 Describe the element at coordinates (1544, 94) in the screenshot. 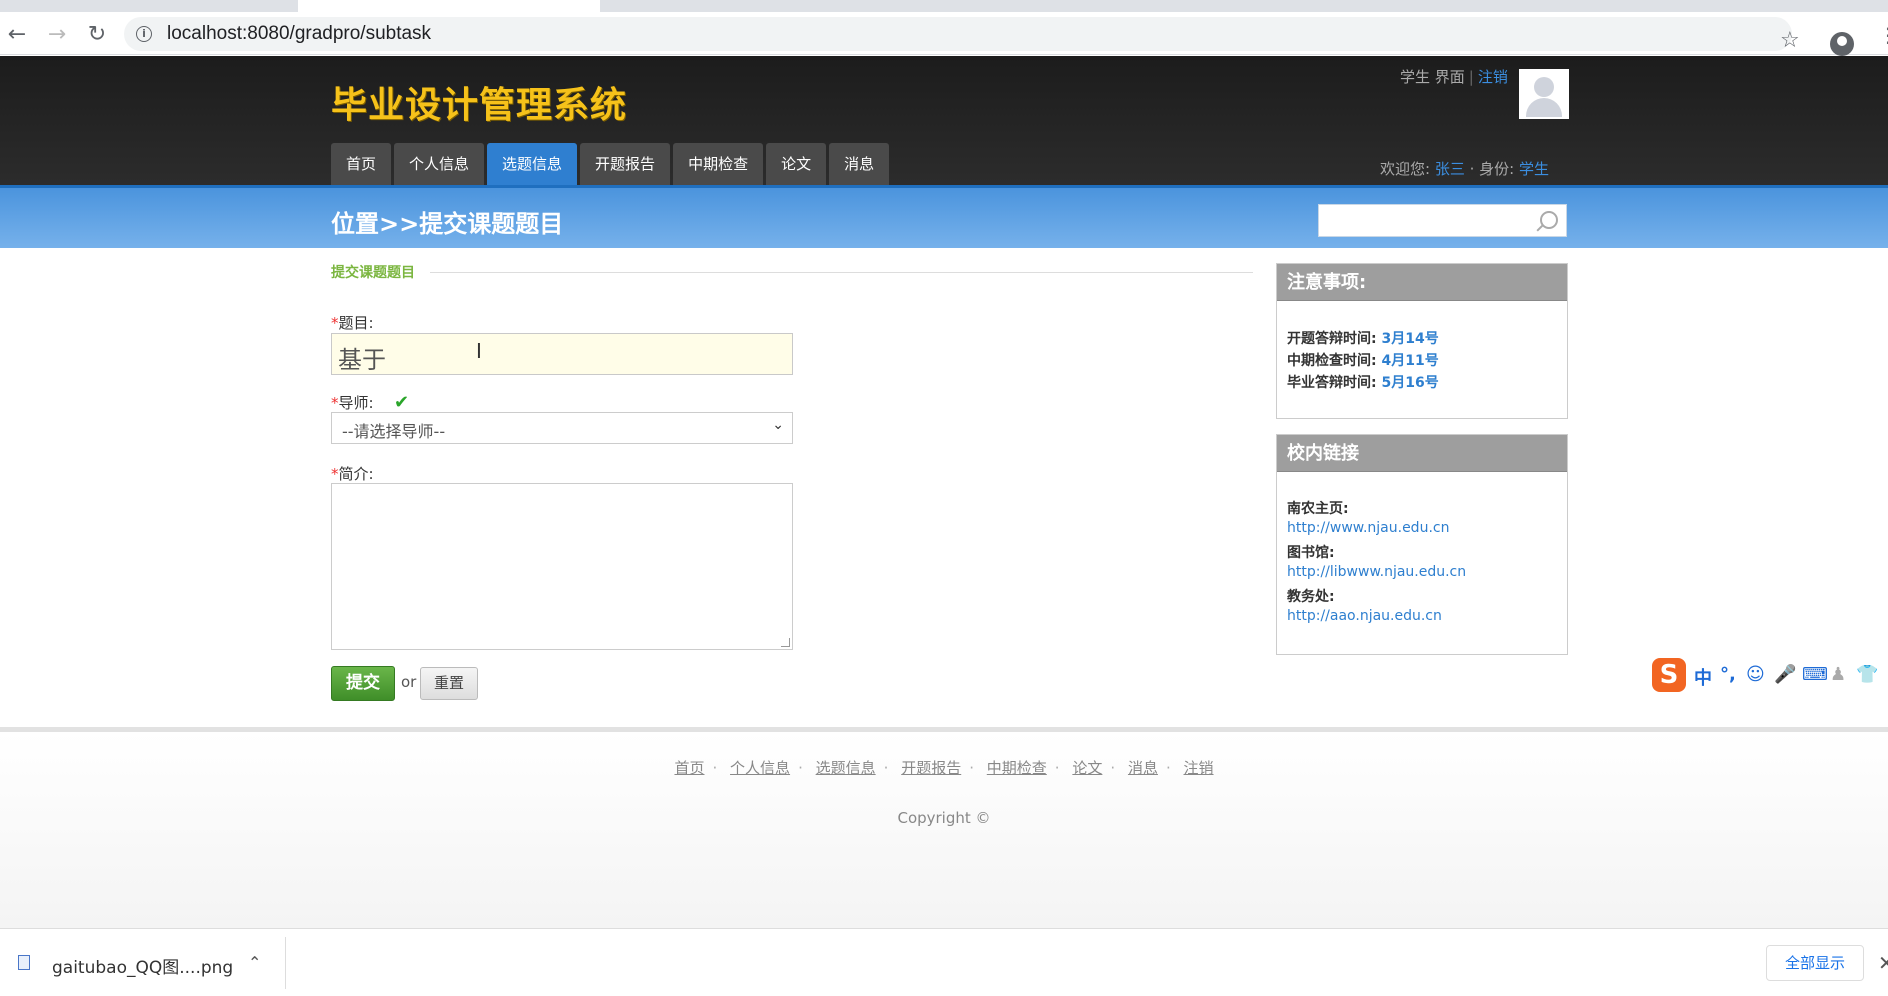

I see `avatar` at that location.